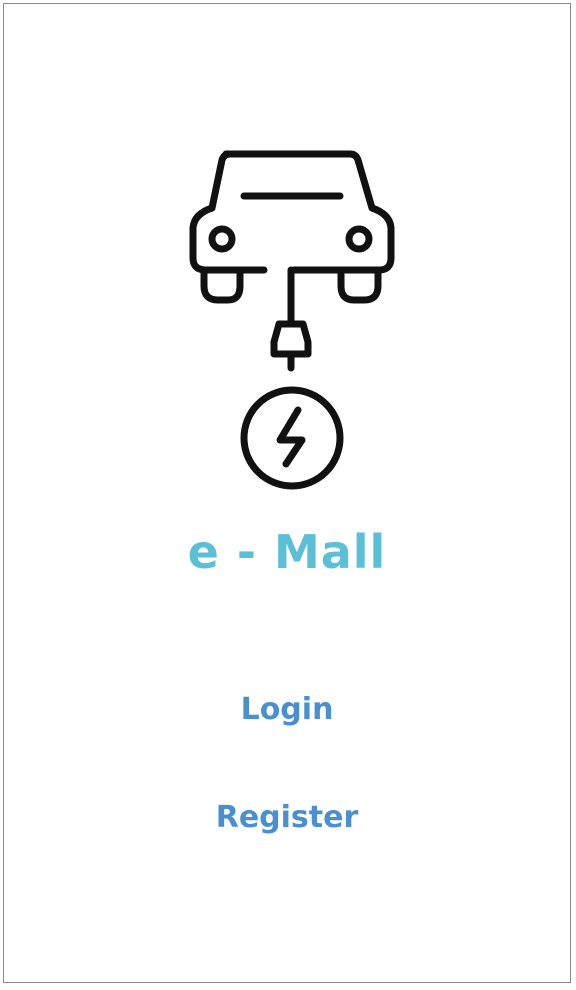 The width and height of the screenshot is (576, 990). Describe the element at coordinates (287, 710) in the screenshot. I see `login-button: Login` at that location.